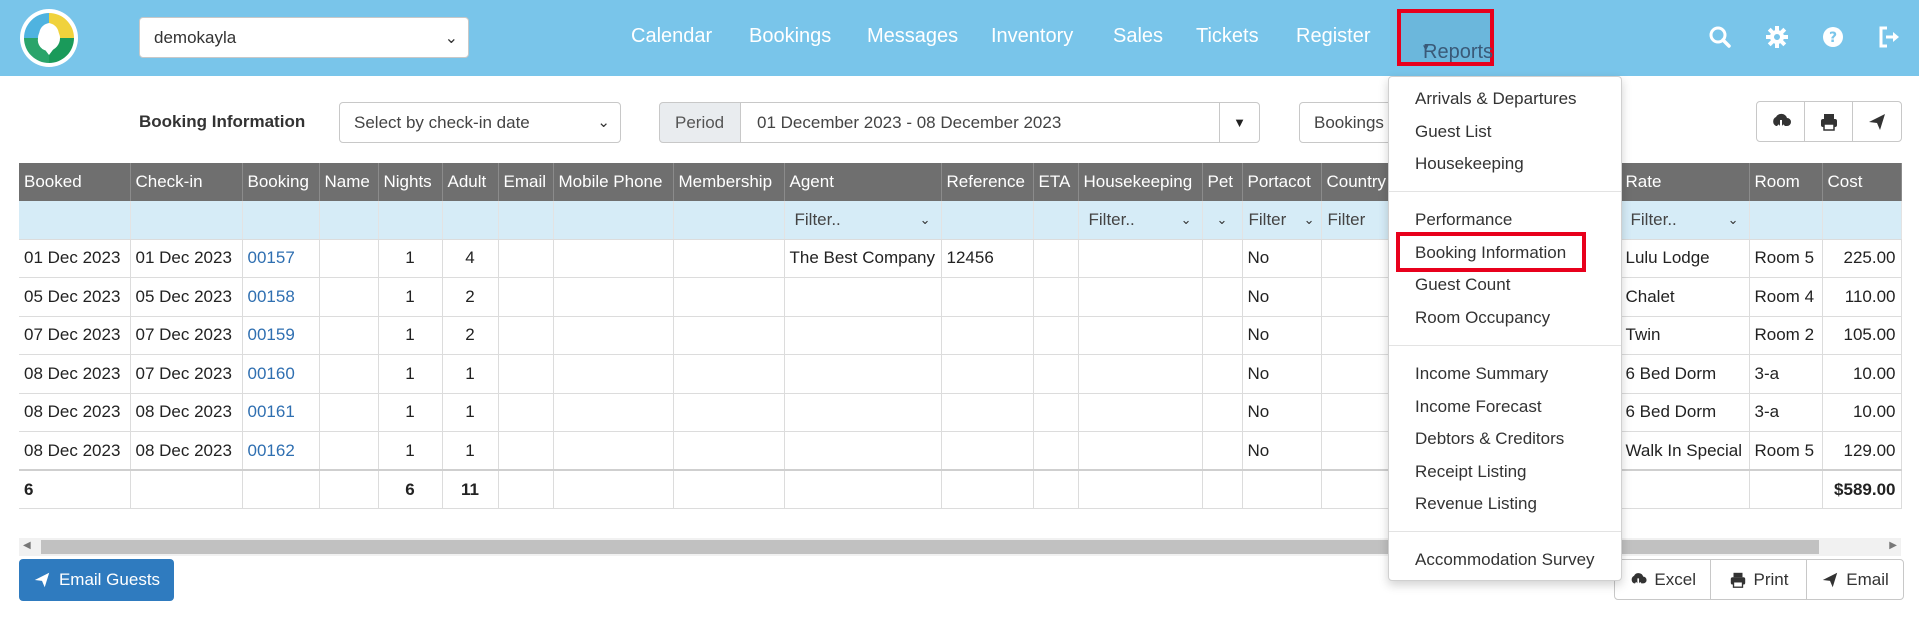 The height and width of the screenshot is (627, 1919). Describe the element at coordinates (186, 182) in the screenshot. I see `column-header: Check-in` at that location.